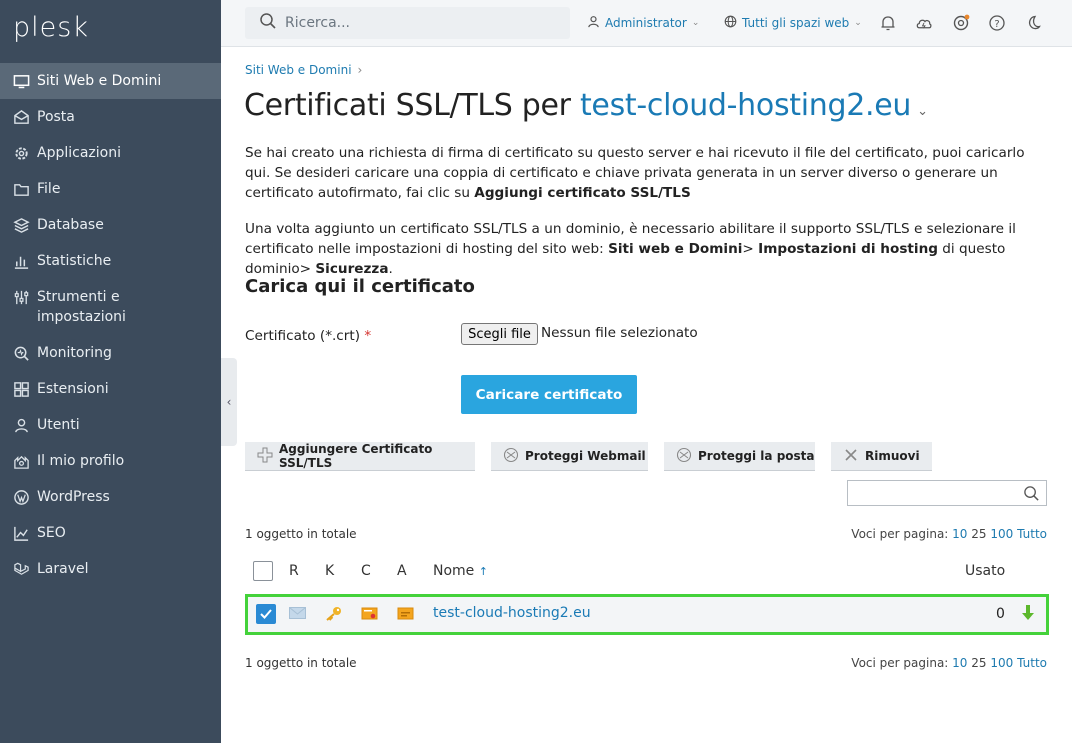 The width and height of the screenshot is (1072, 743). What do you see at coordinates (405, 614) in the screenshot?
I see `ca-certificate-icon` at bounding box center [405, 614].